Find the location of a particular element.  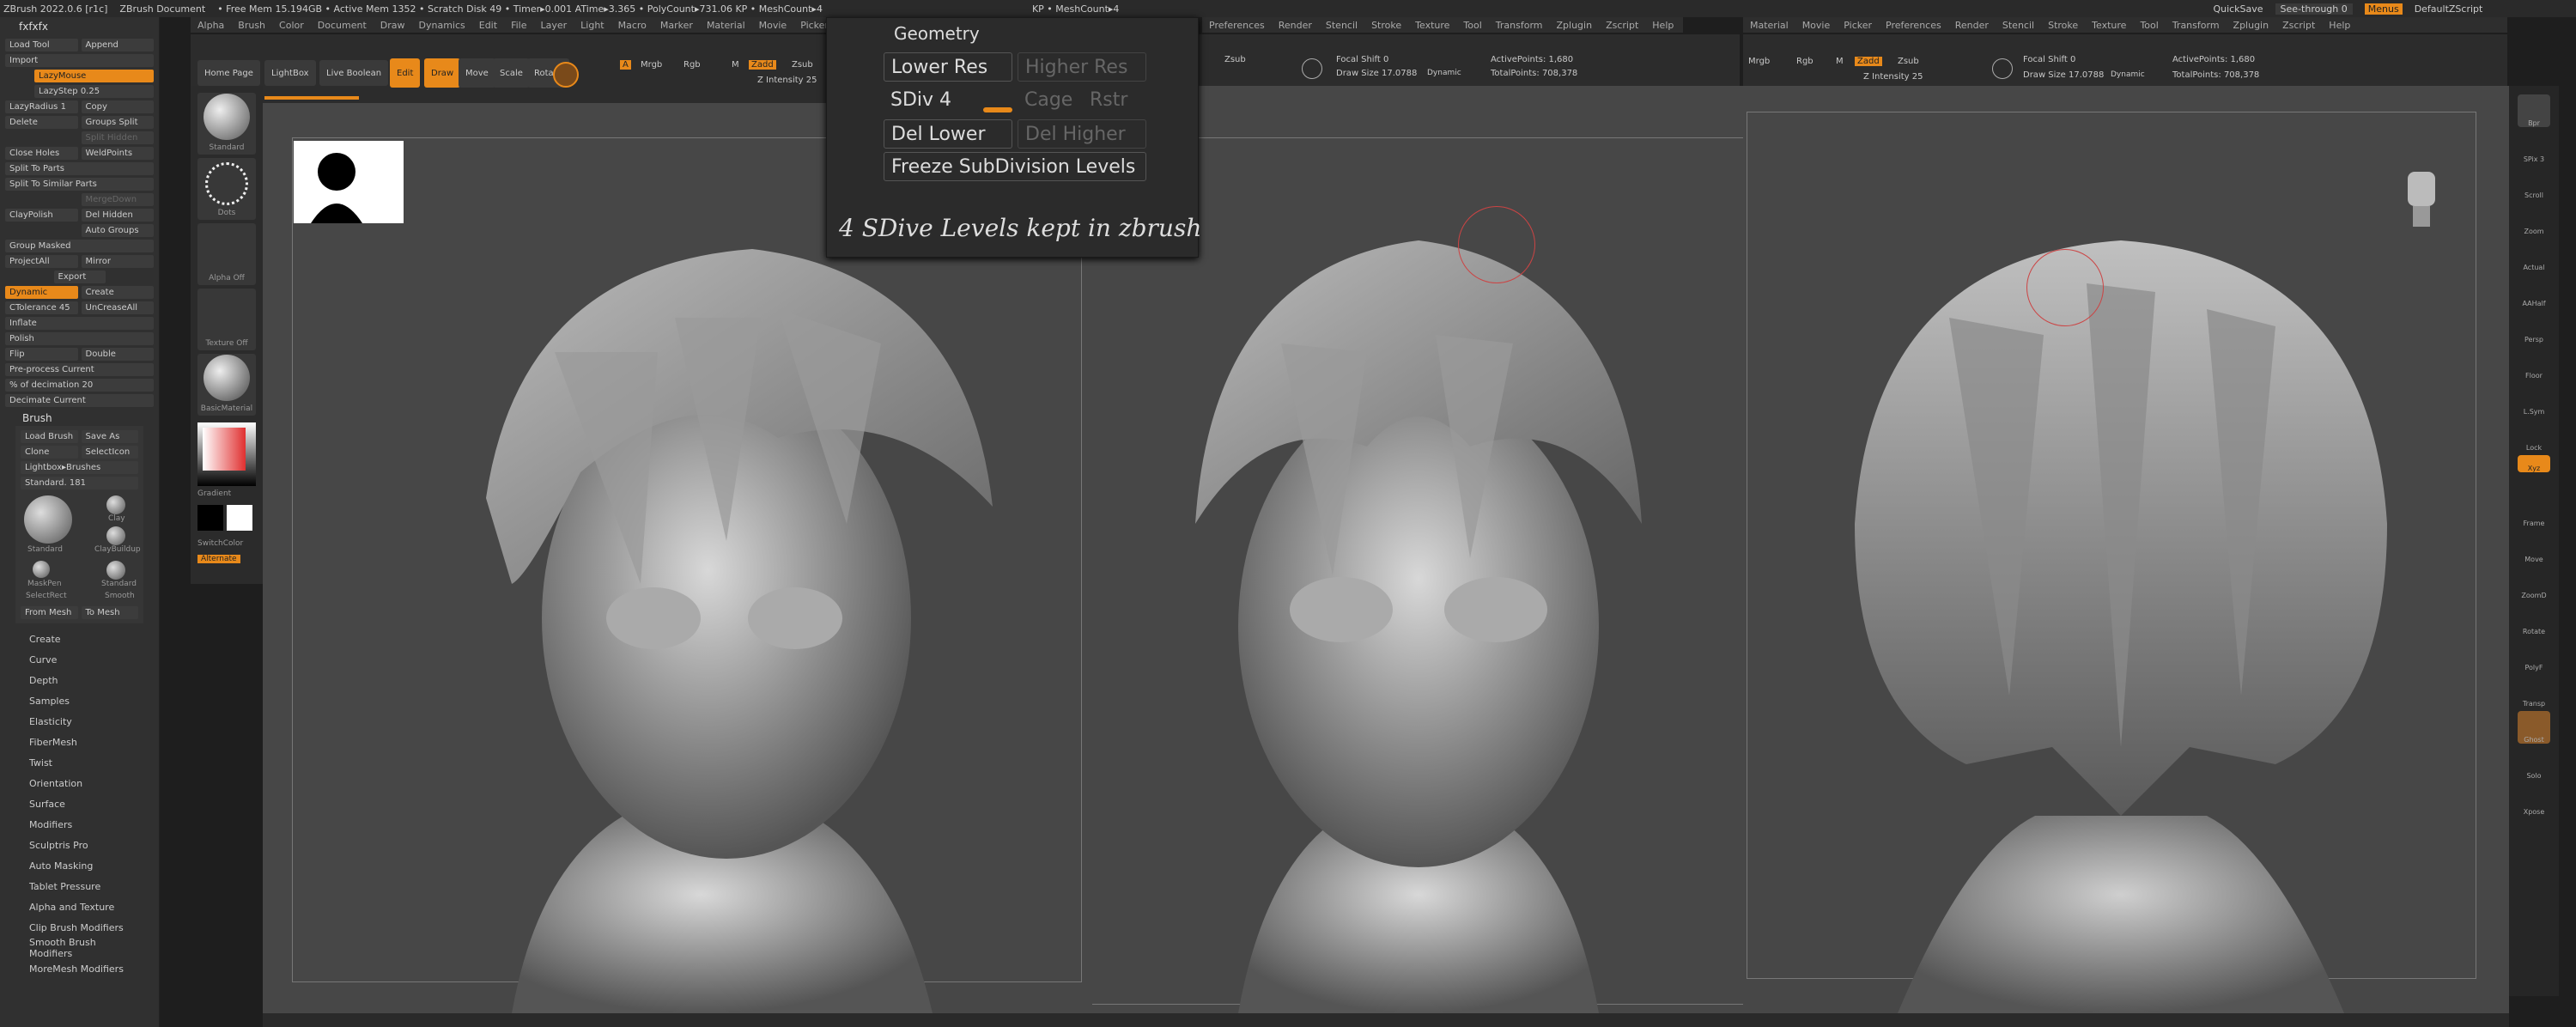

polish-slider: Polish is located at coordinates (79, 338).